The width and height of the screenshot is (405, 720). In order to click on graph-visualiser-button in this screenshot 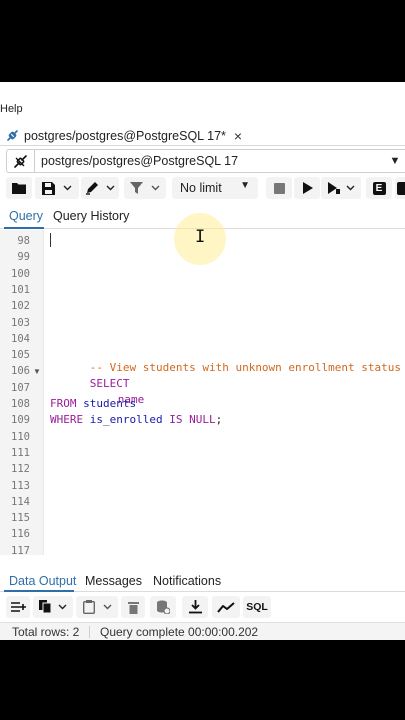, I will do `click(226, 607)`.